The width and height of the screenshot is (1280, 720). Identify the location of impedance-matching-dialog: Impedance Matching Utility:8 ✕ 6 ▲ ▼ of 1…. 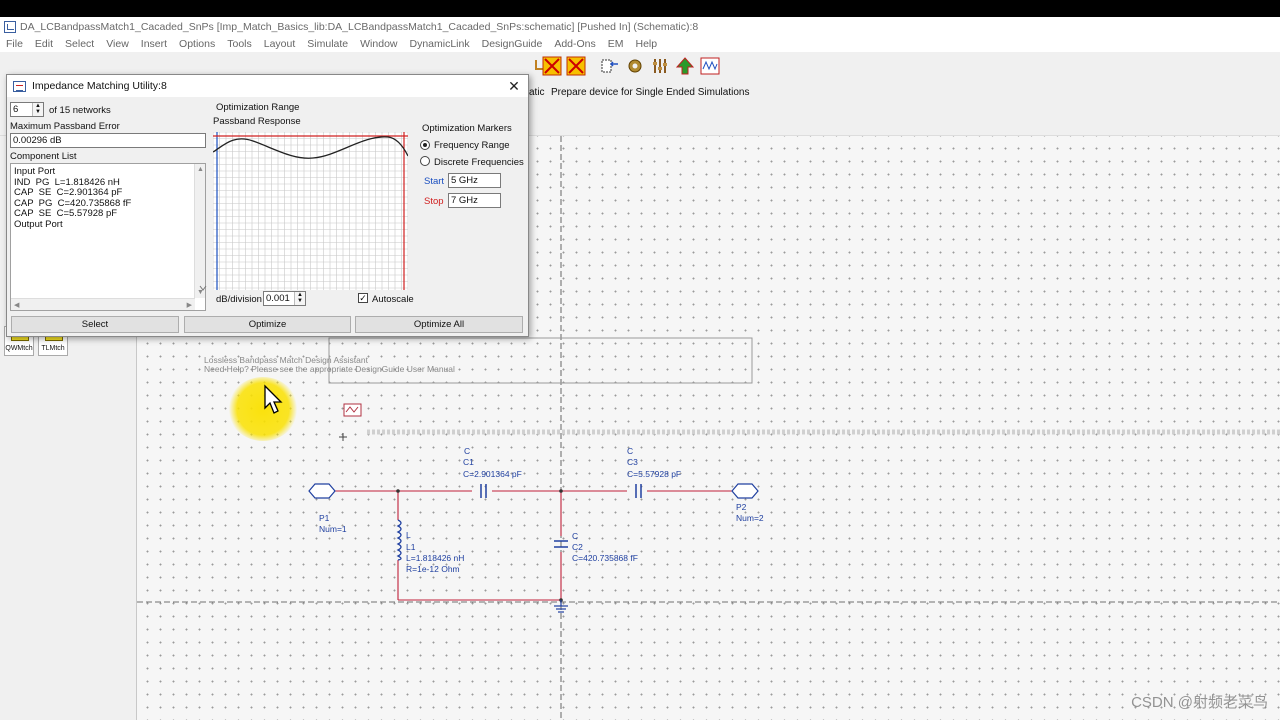
(267, 205).